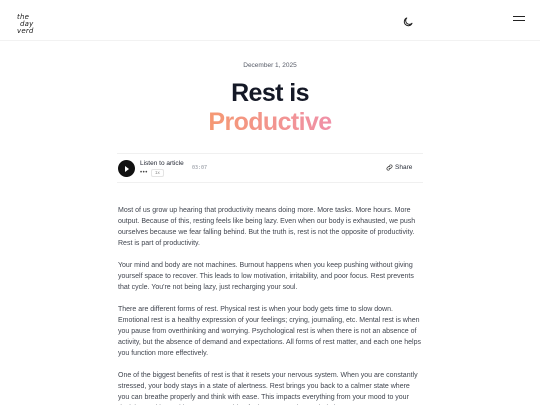  I want to click on play-button, so click(126, 168).